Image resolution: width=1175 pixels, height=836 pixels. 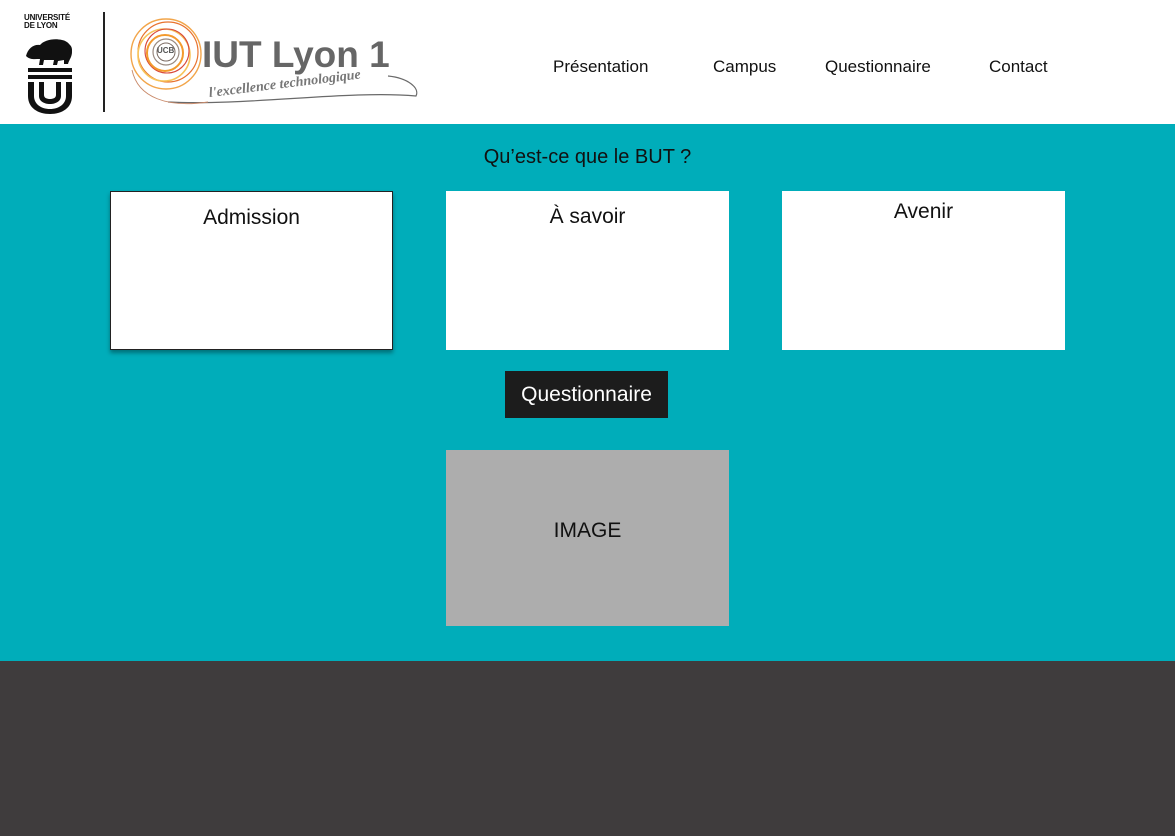 I want to click on seal-text: UCB, so click(x=166, y=50).